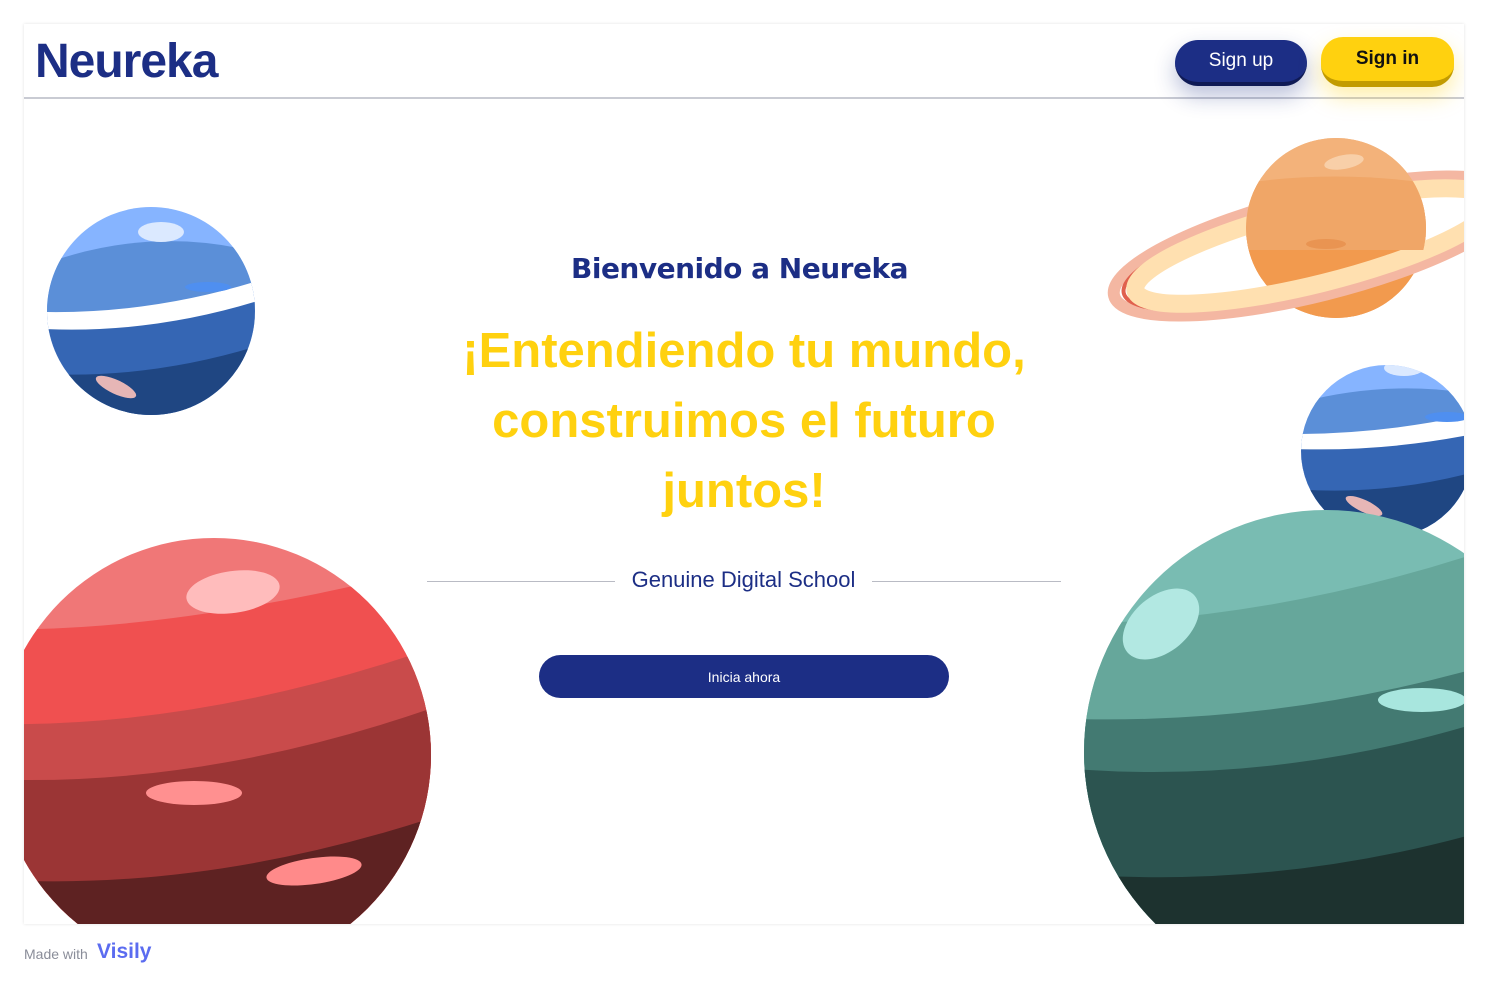 The image size is (1488, 988). I want to click on divider-left, so click(521, 581).